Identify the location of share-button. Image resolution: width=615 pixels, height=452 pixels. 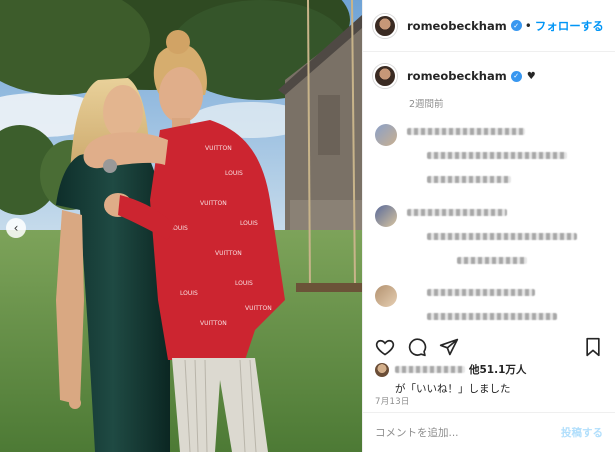
(449, 347).